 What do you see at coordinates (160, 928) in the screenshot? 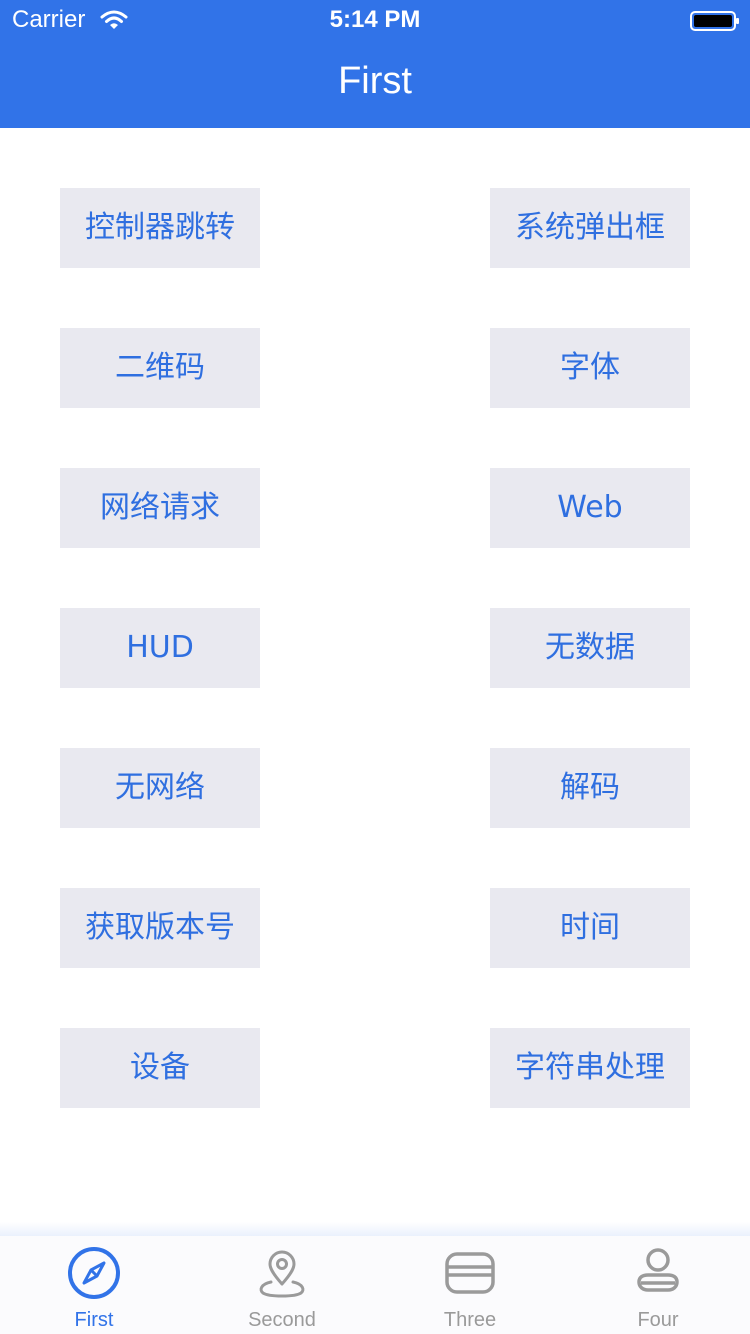
I see `get-version-button: 获取版本号` at bounding box center [160, 928].